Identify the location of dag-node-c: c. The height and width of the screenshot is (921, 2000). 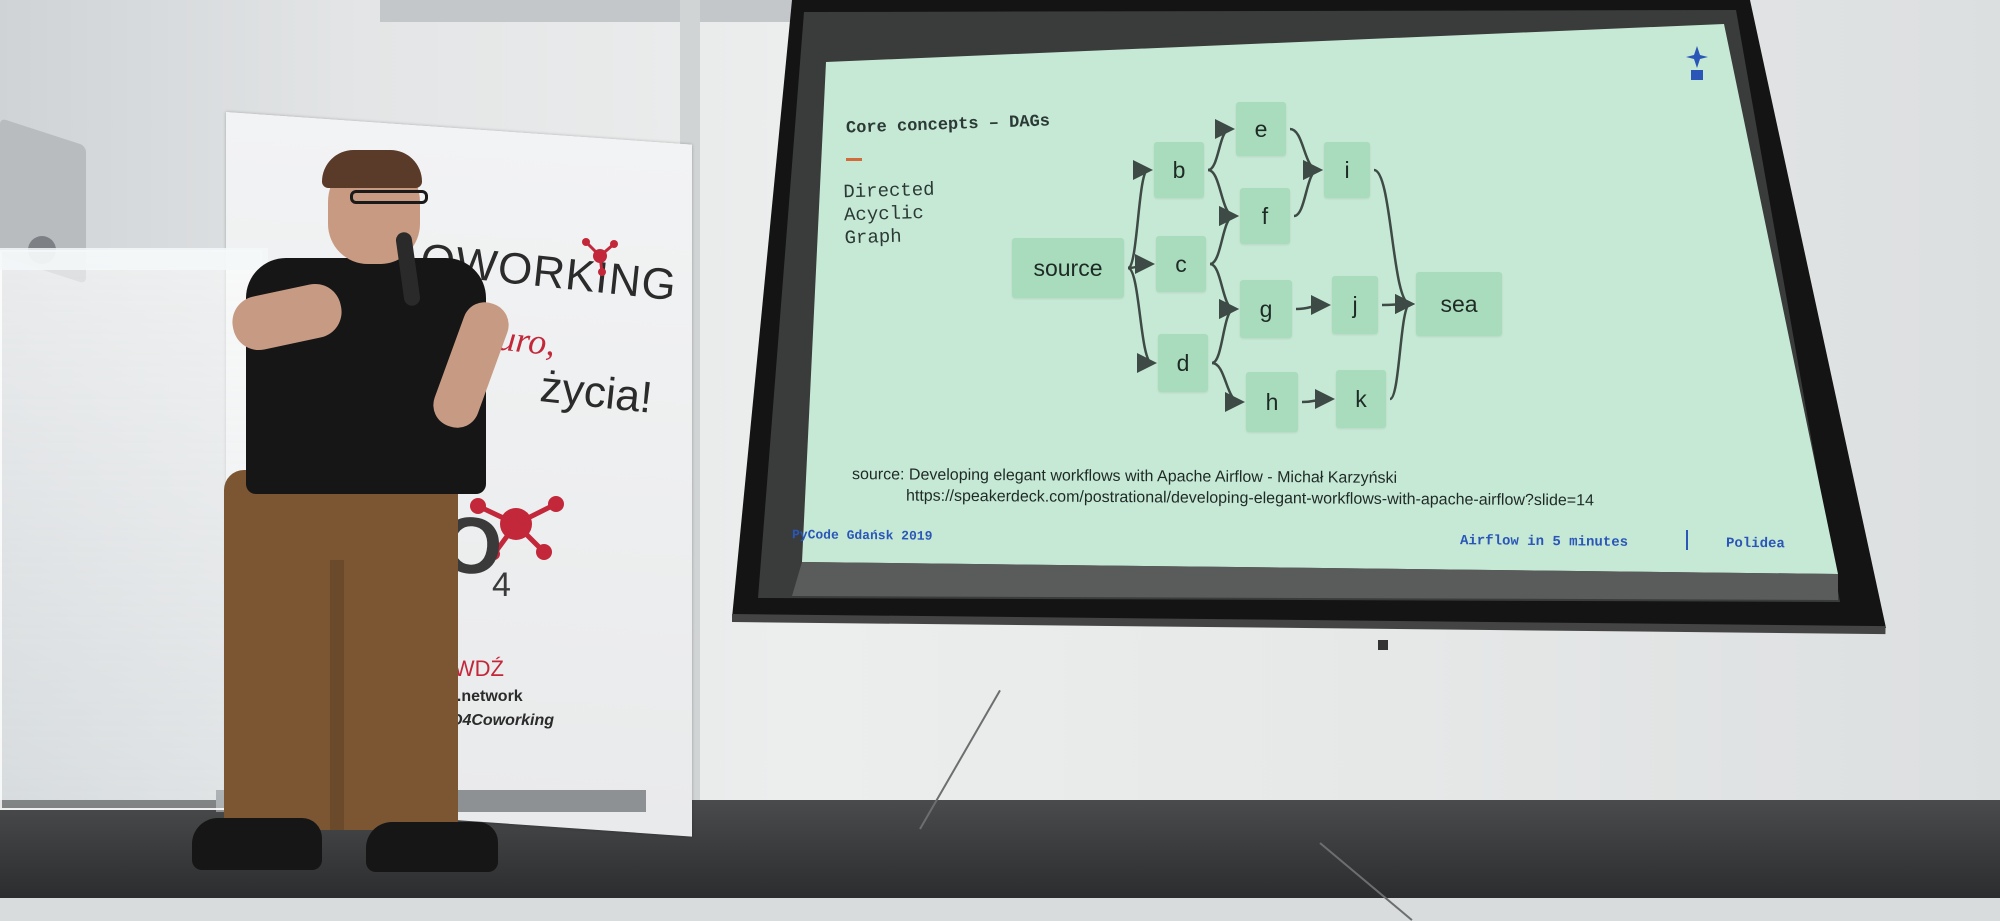
(1181, 264).